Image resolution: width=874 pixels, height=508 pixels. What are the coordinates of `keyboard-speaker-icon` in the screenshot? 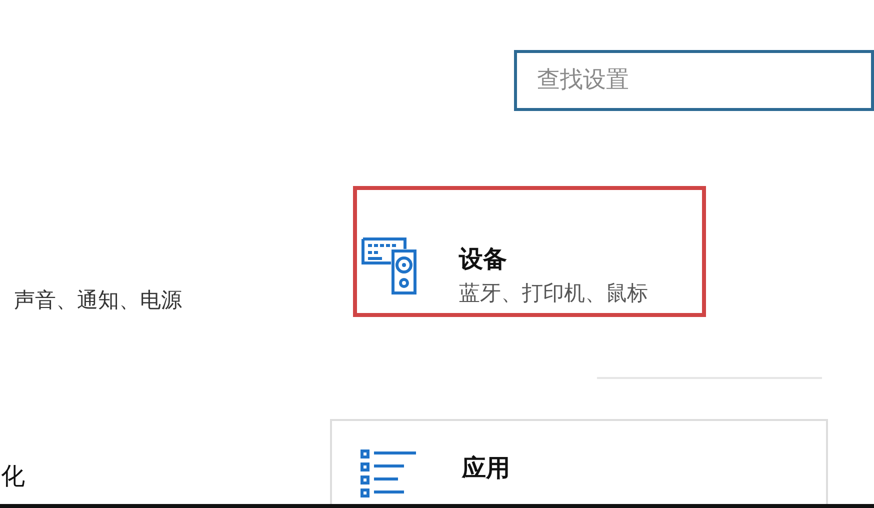 It's located at (389, 265).